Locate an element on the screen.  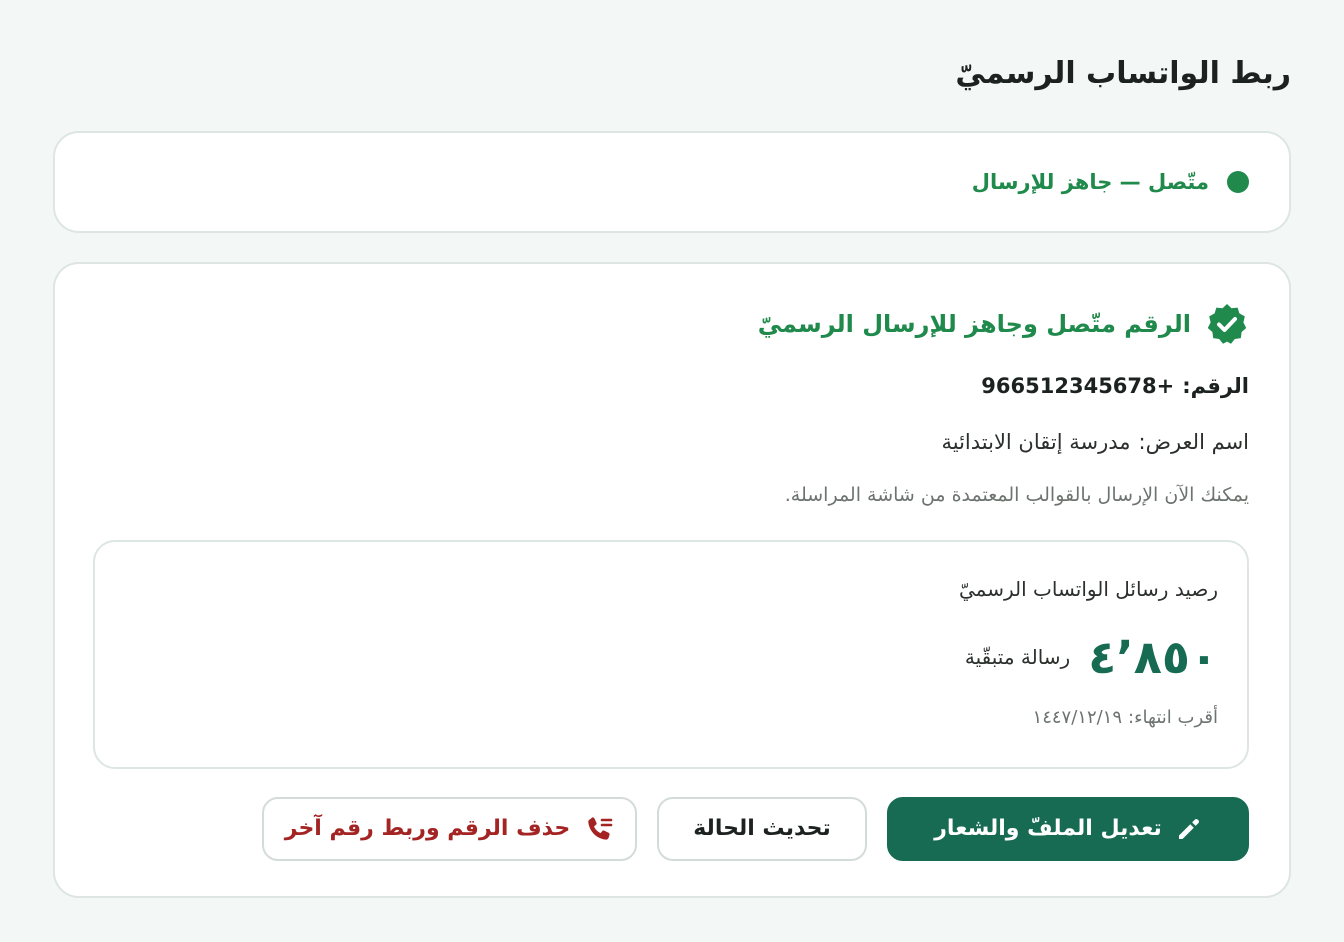
display-name-line: اسم العرض: مدرسة إتقان الابتدائية is located at coordinates (1095, 442).